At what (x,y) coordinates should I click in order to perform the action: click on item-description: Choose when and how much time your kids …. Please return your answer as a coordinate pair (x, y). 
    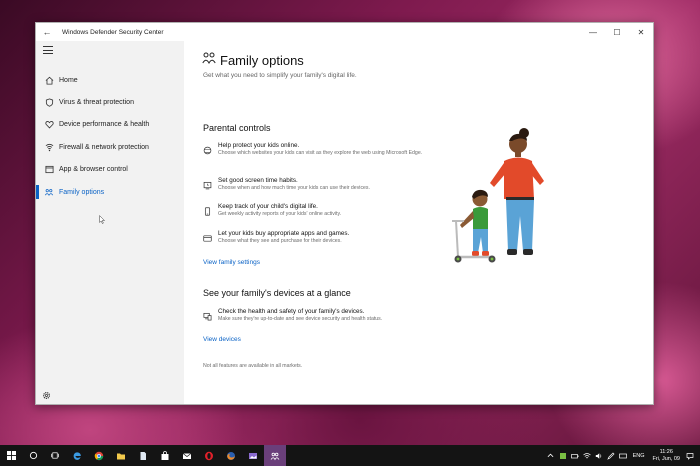
    Looking at the image, I should click on (294, 188).